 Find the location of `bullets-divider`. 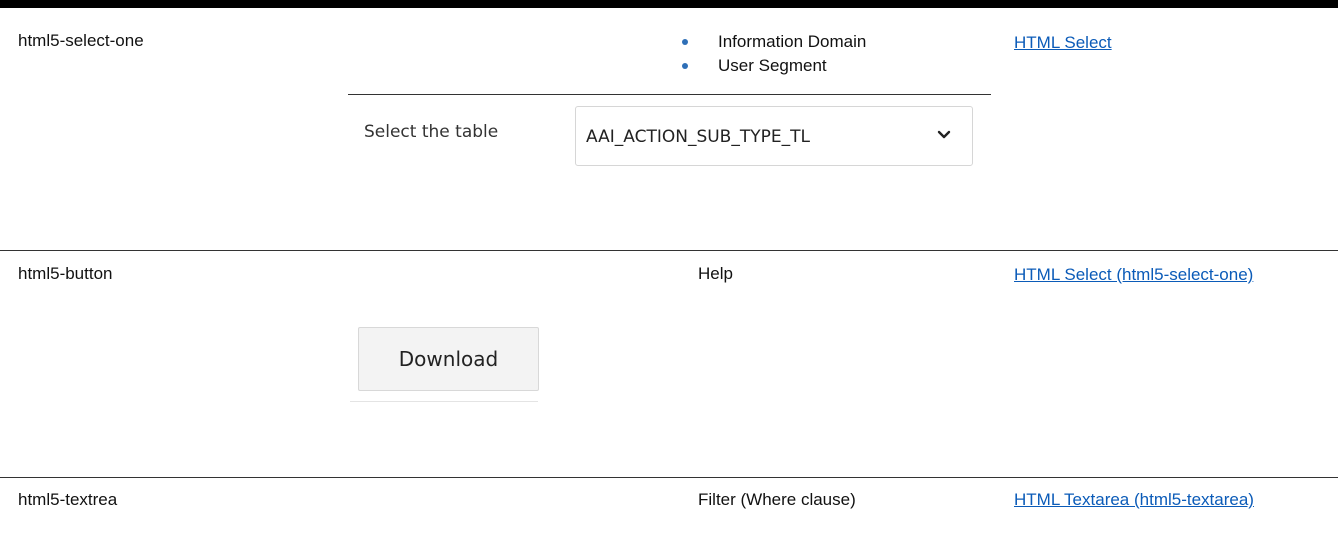

bullets-divider is located at coordinates (669, 94).